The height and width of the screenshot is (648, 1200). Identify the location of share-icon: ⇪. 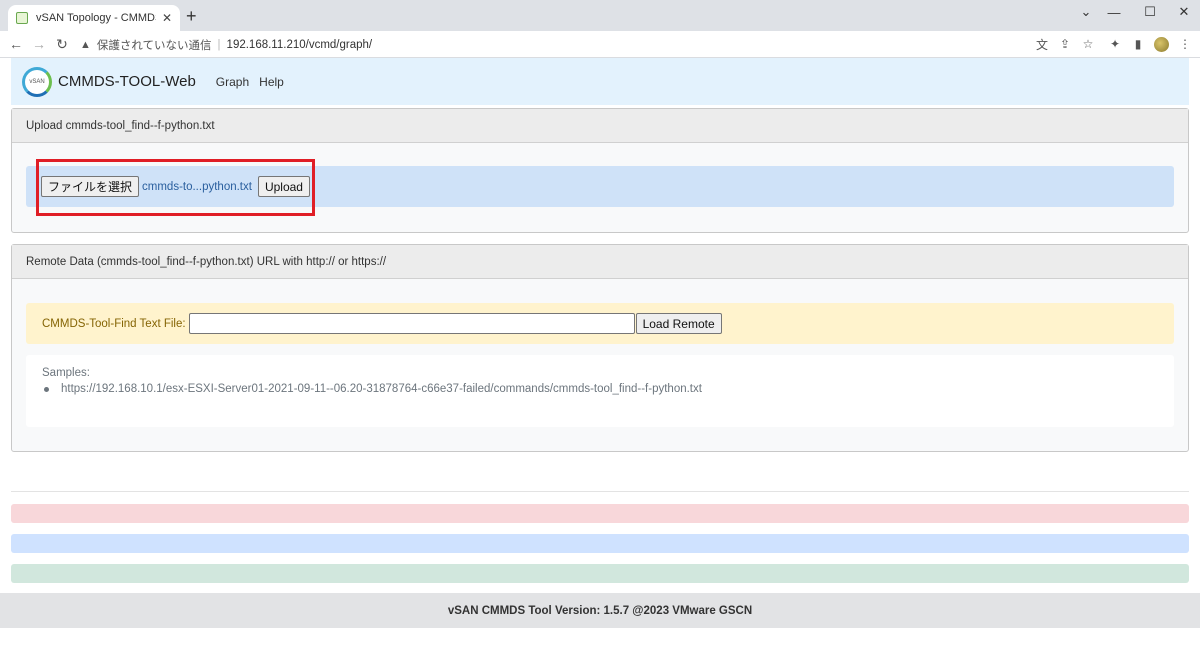
(1065, 44).